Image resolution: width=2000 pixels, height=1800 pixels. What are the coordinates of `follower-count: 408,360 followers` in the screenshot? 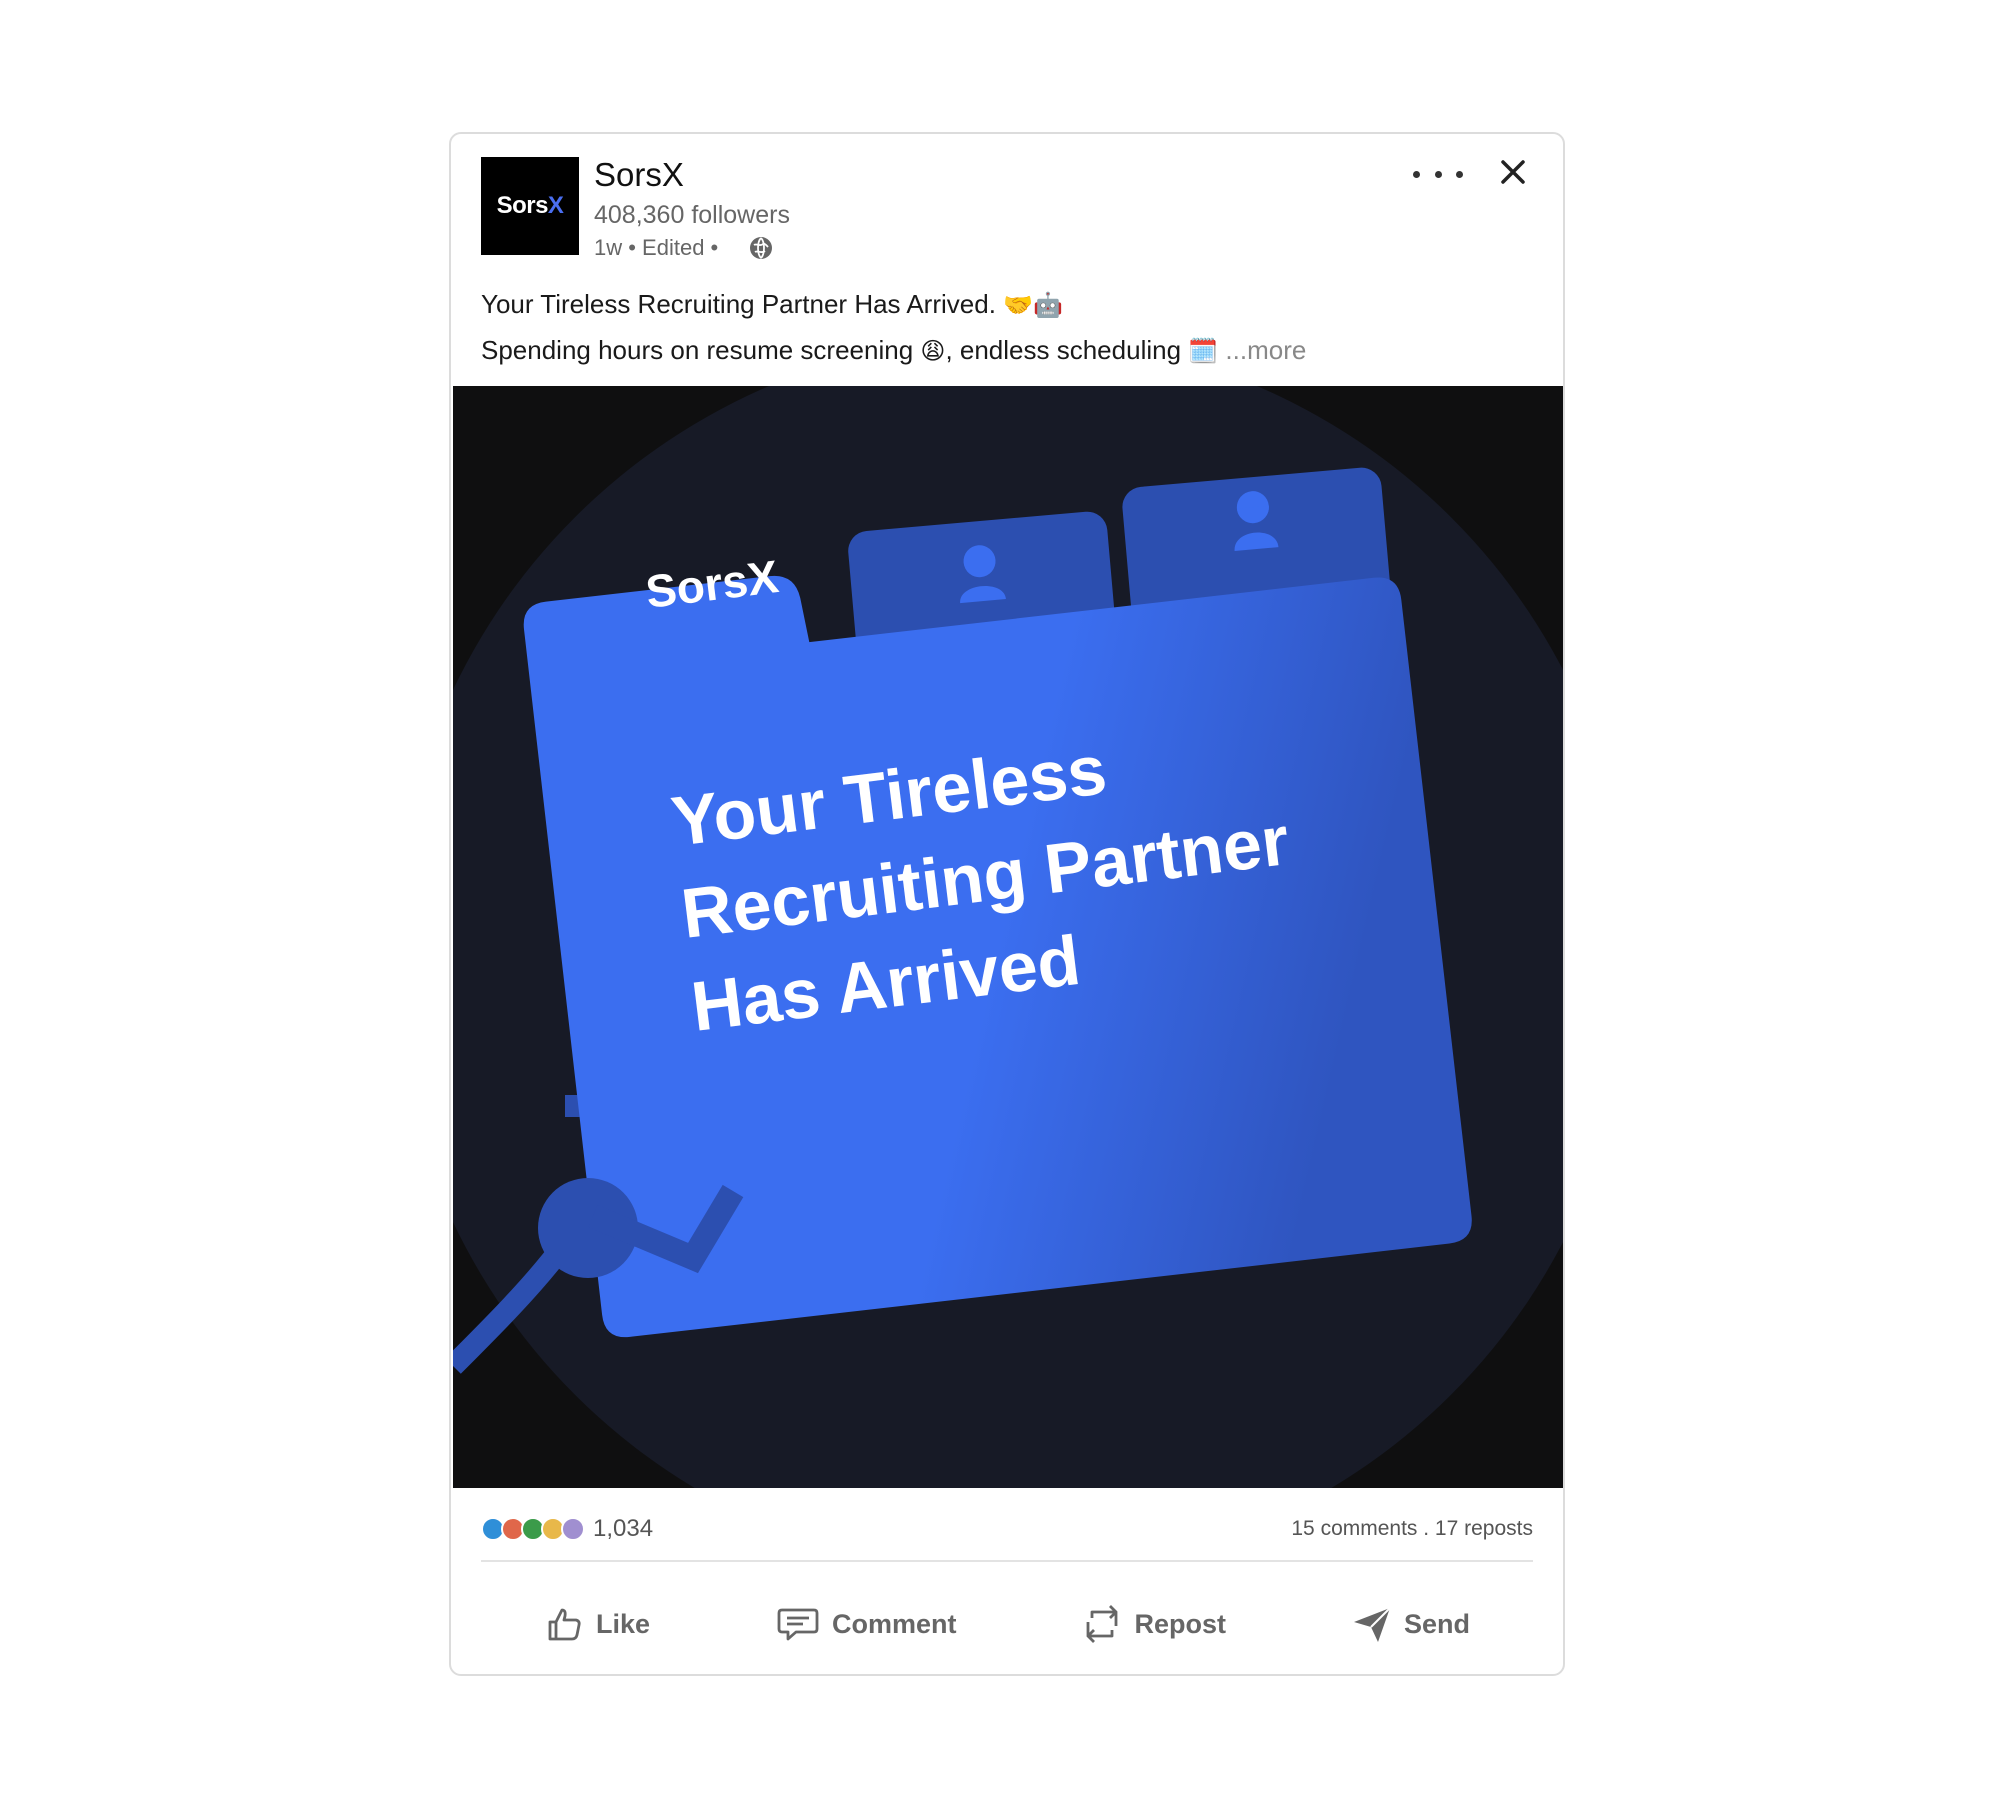 It's located at (692, 215).